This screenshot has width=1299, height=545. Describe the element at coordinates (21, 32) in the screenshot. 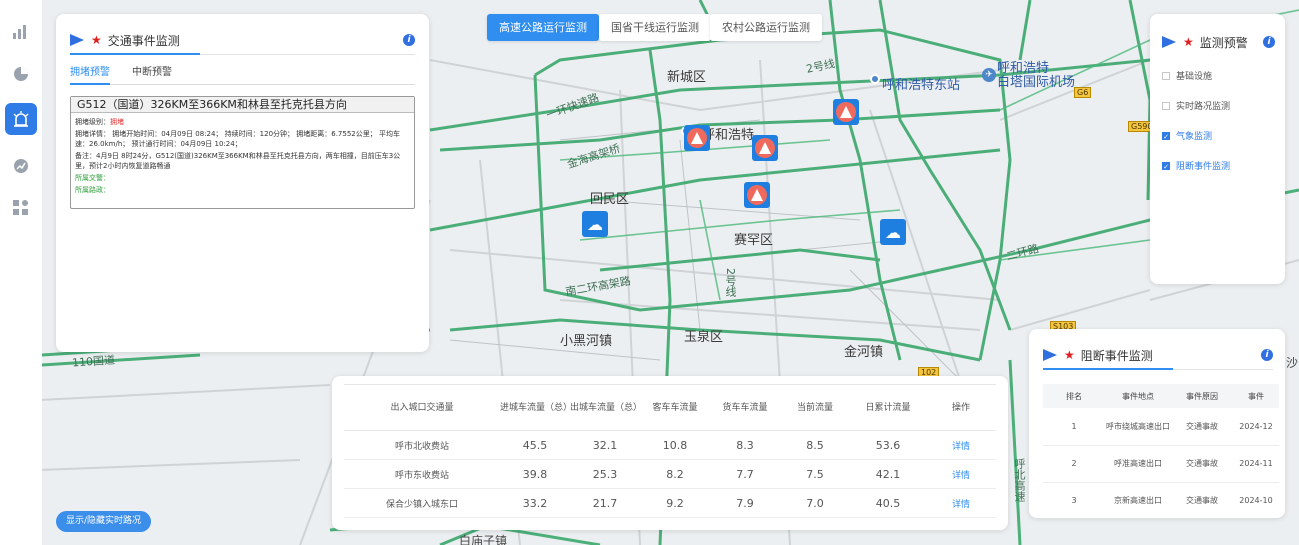

I see `bar-chart-icon` at that location.